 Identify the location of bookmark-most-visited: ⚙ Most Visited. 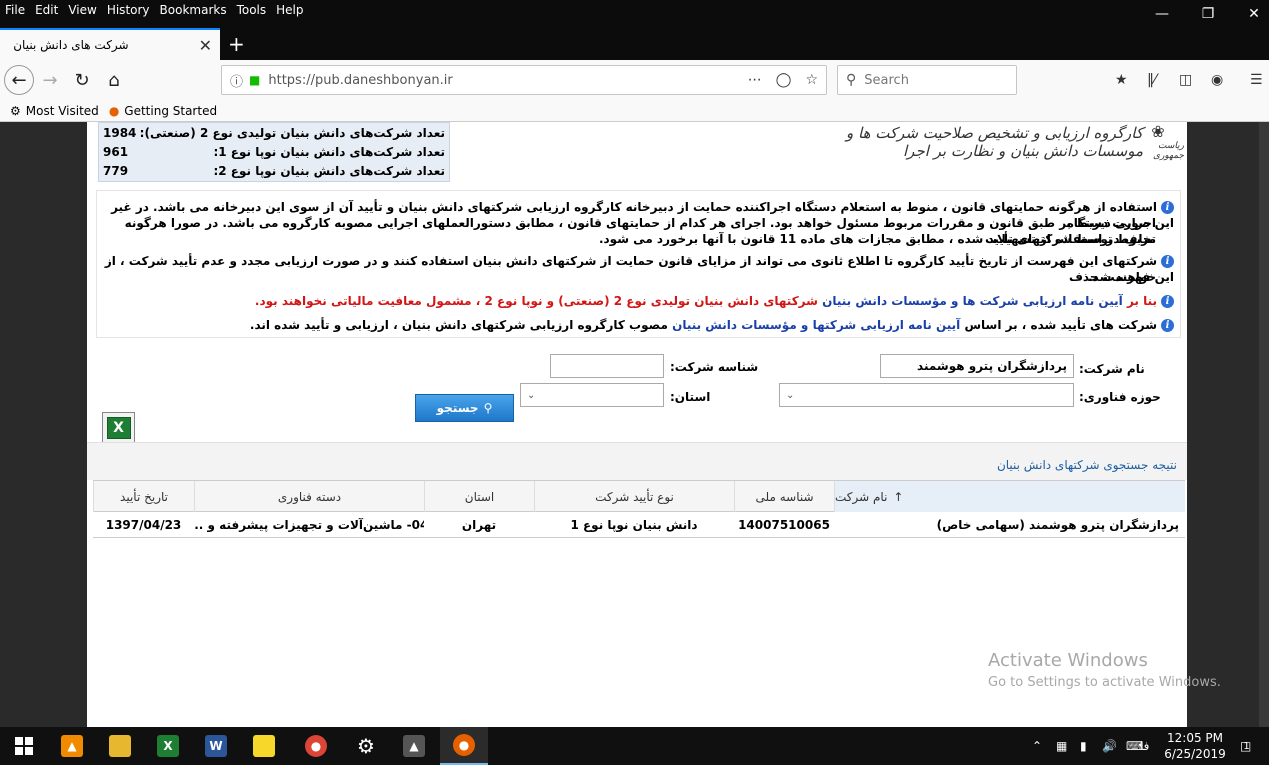
(54, 111).